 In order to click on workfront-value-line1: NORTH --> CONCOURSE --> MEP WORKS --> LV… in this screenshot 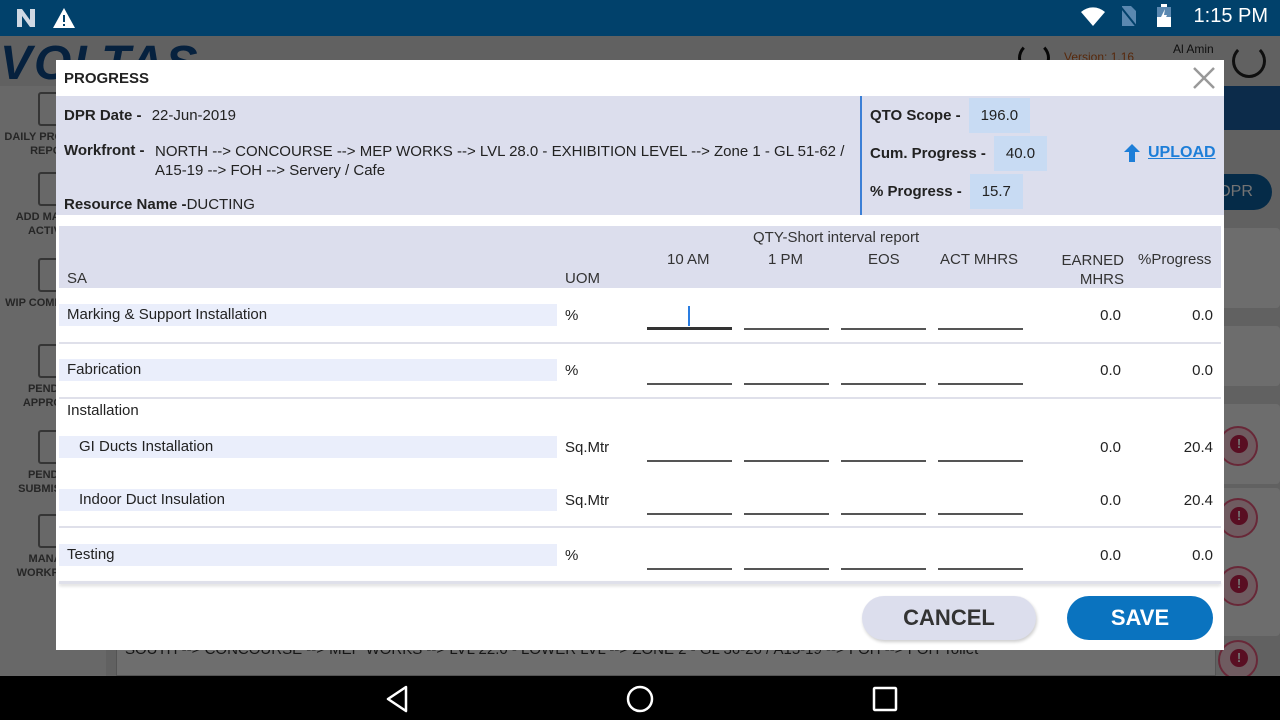, I will do `click(500, 151)`.